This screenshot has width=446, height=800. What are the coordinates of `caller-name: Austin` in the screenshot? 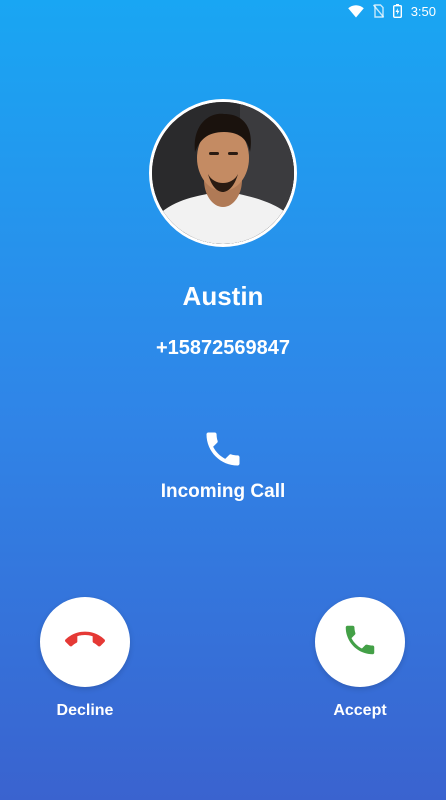 It's located at (223, 296).